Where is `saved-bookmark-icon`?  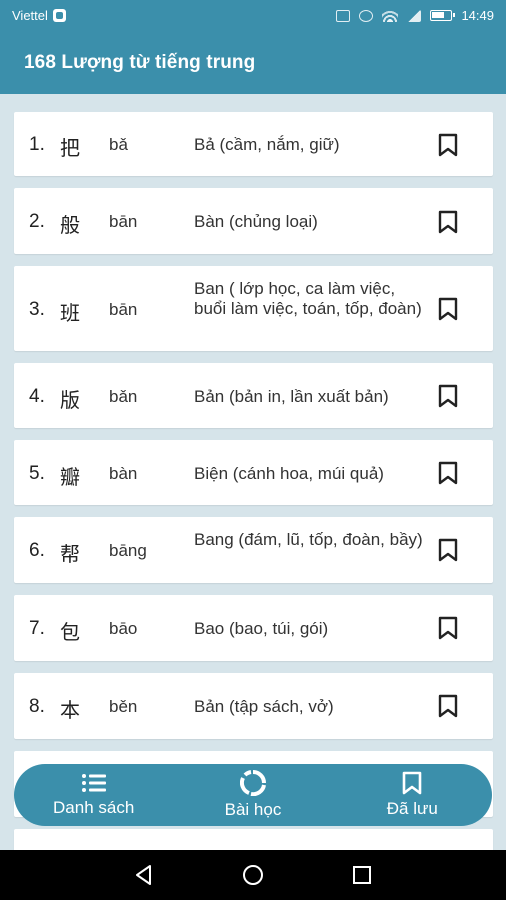
saved-bookmark-icon is located at coordinates (412, 783).